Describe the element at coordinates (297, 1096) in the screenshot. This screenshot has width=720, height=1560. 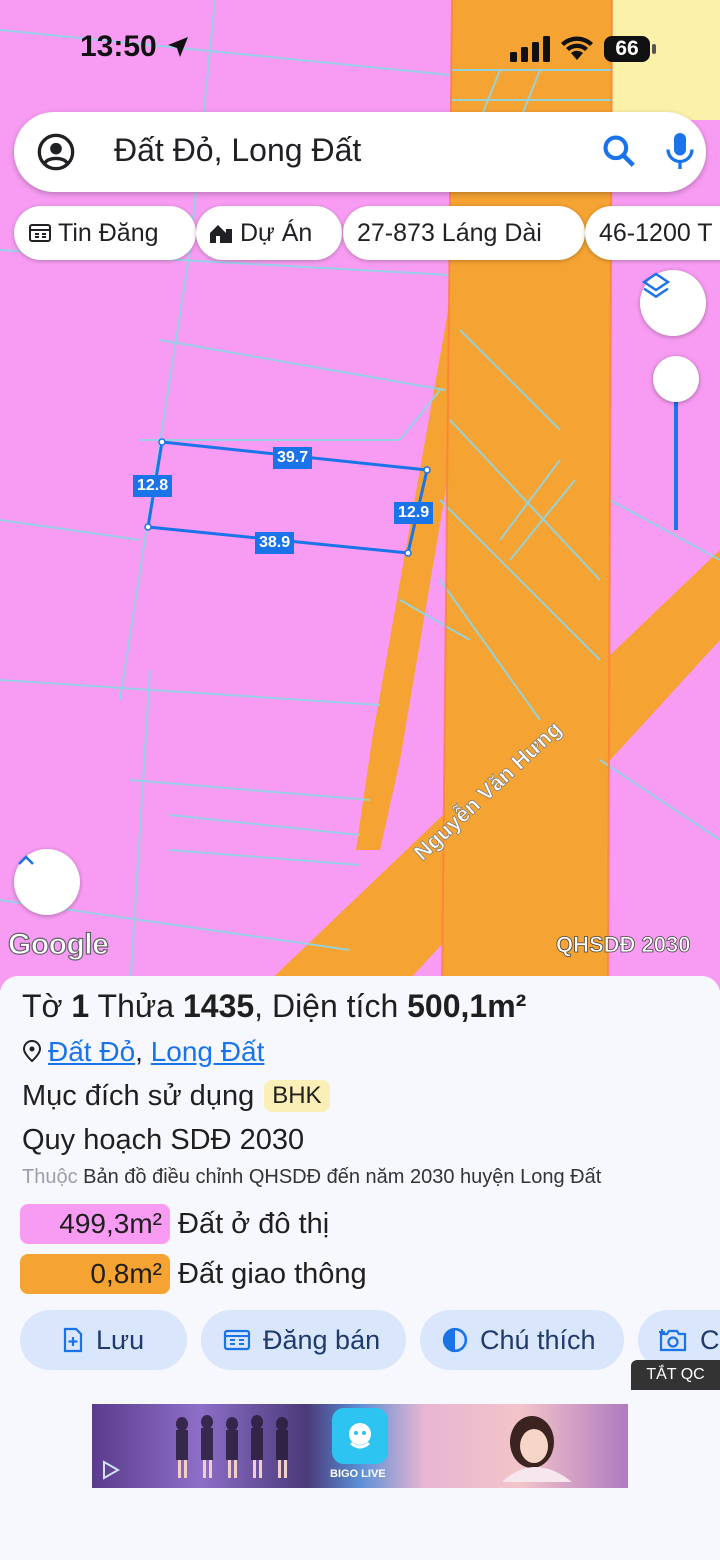
I see `purpose-code-badge: BHK` at that location.